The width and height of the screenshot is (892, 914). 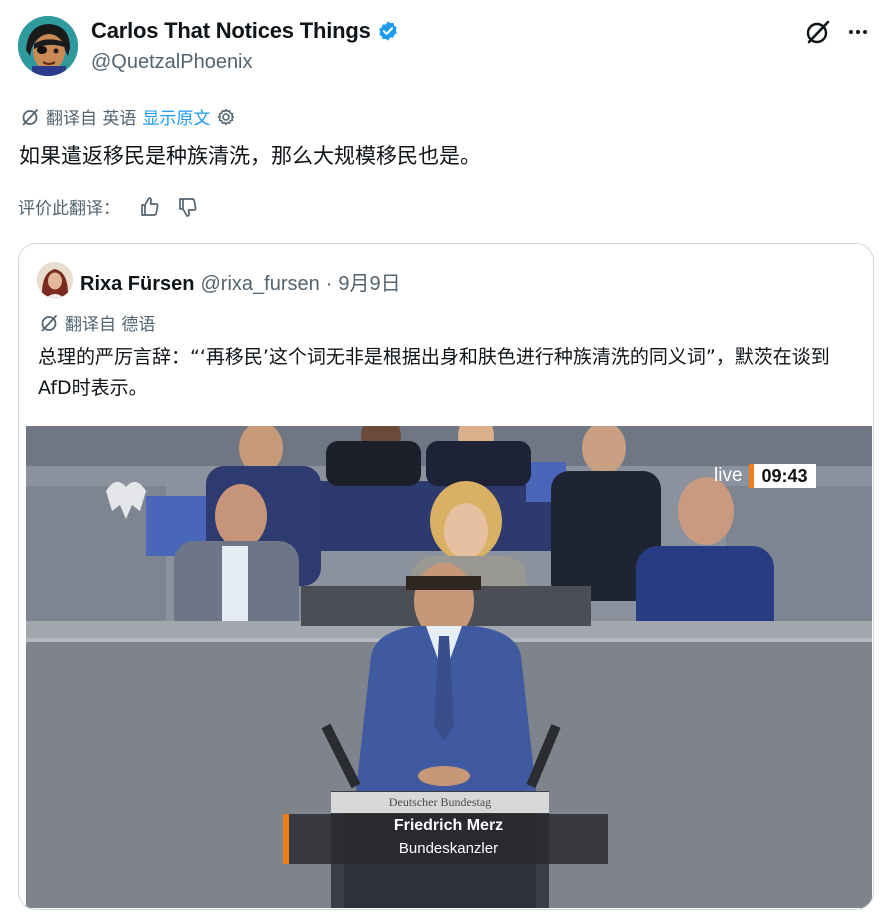 What do you see at coordinates (176, 116) in the screenshot?
I see `show-original-link: 显示原文` at bounding box center [176, 116].